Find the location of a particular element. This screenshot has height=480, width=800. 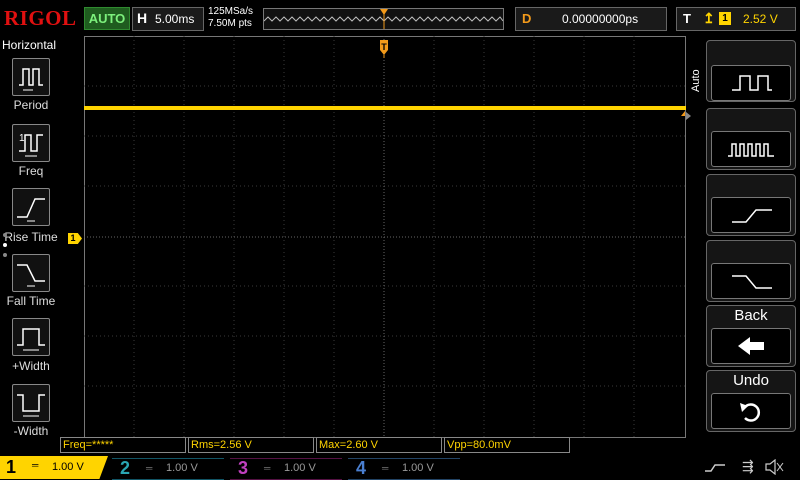

pulse-train-button is located at coordinates (751, 139).